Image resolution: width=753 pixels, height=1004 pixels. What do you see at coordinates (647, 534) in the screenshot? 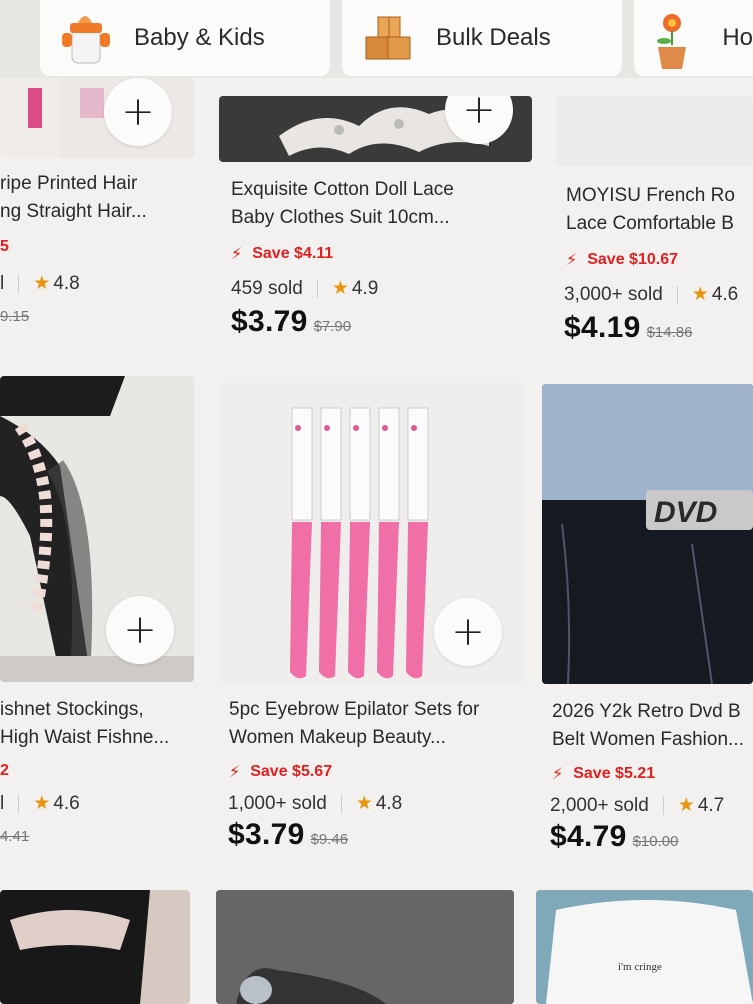
I see `product-image: DVD` at bounding box center [647, 534].